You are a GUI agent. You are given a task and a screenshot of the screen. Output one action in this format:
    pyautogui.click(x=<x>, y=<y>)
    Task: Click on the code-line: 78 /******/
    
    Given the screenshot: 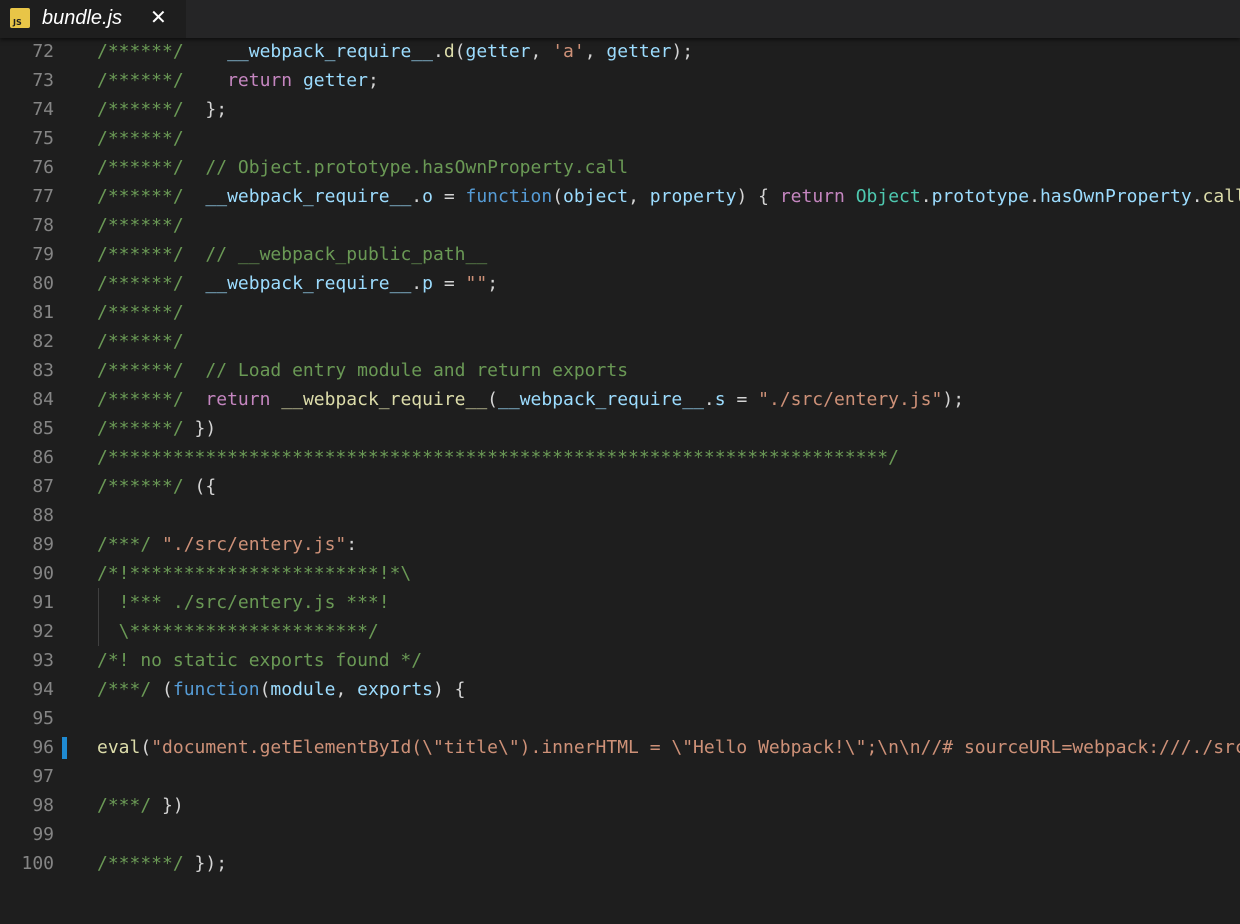 What is the action you would take?
    pyautogui.click(x=620, y=225)
    